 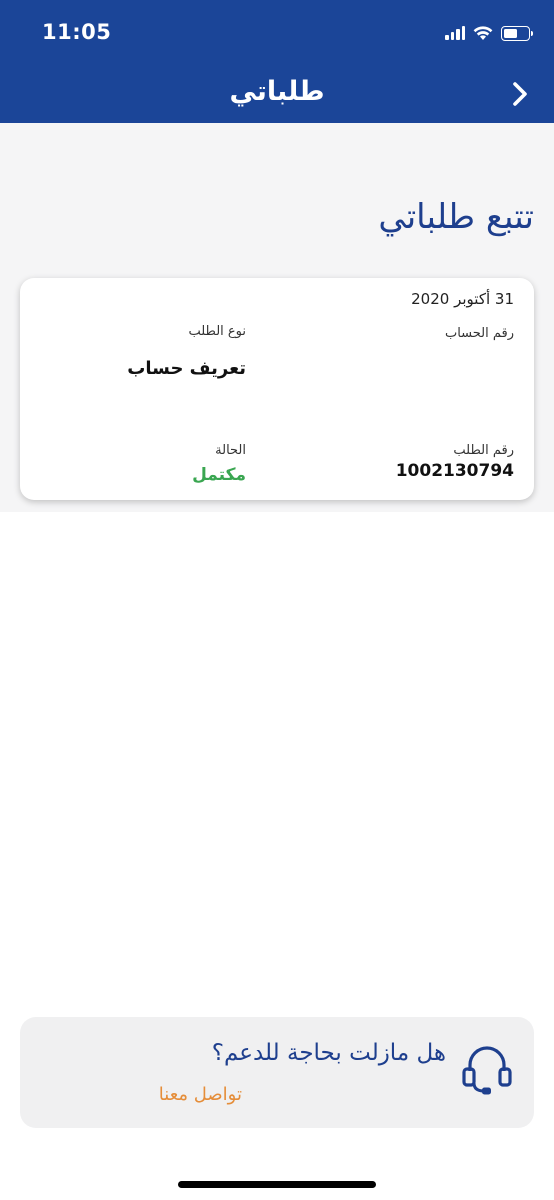 What do you see at coordinates (277, 1072) in the screenshot?
I see `support-box: هل مازلت بحاجة للدعم؟ تواصل معنا` at bounding box center [277, 1072].